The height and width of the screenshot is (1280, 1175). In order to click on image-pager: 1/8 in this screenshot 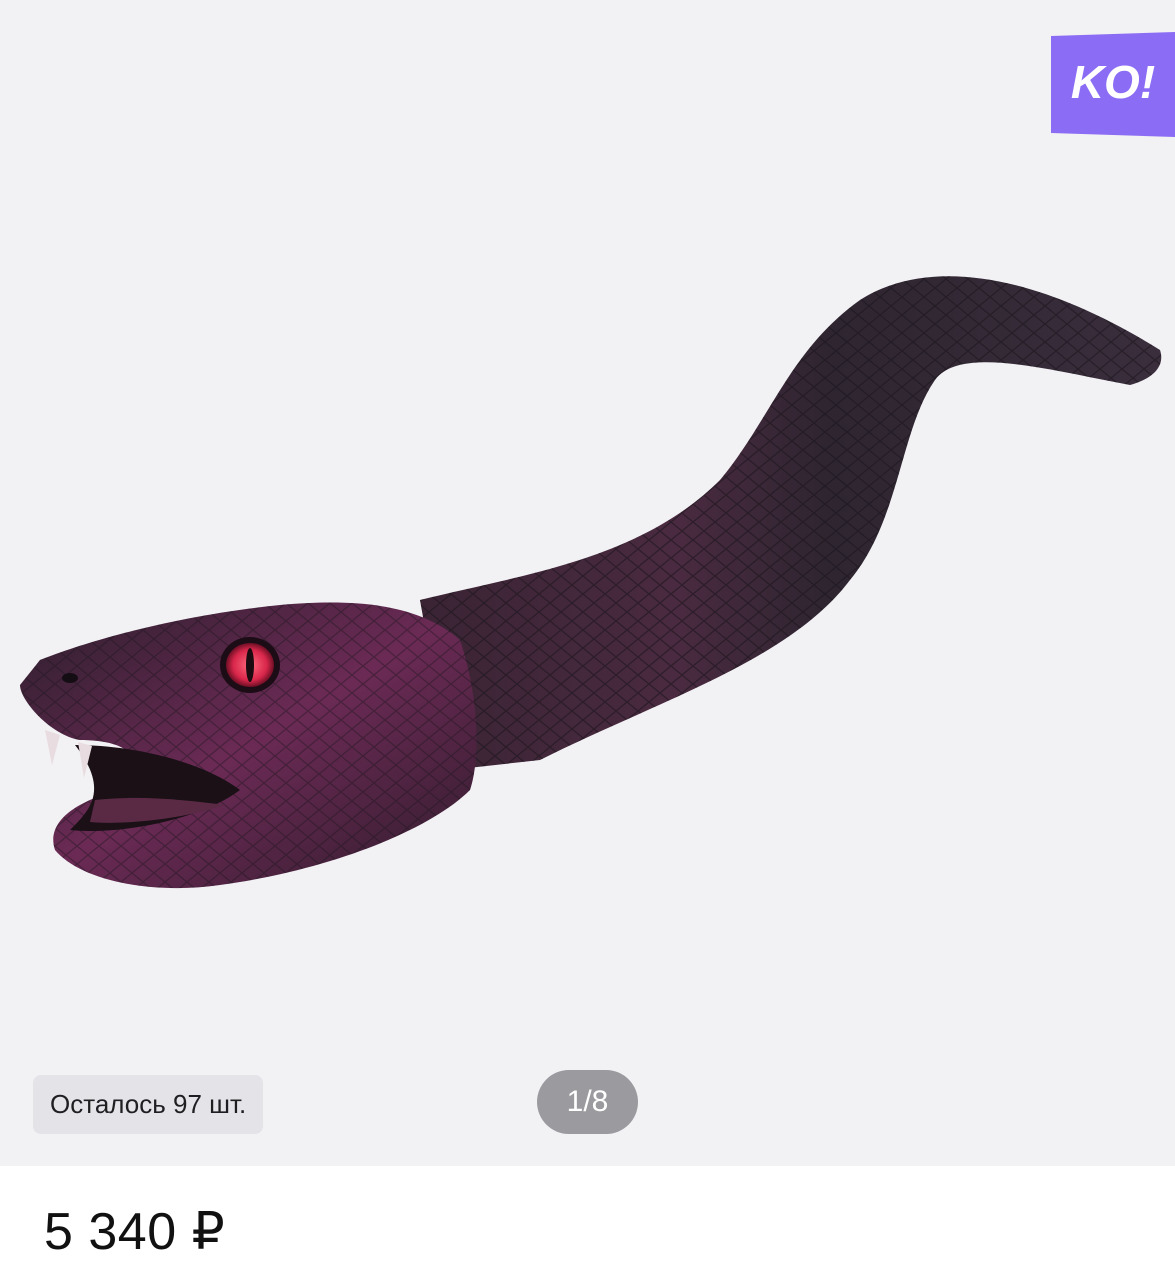, I will do `click(587, 1102)`.